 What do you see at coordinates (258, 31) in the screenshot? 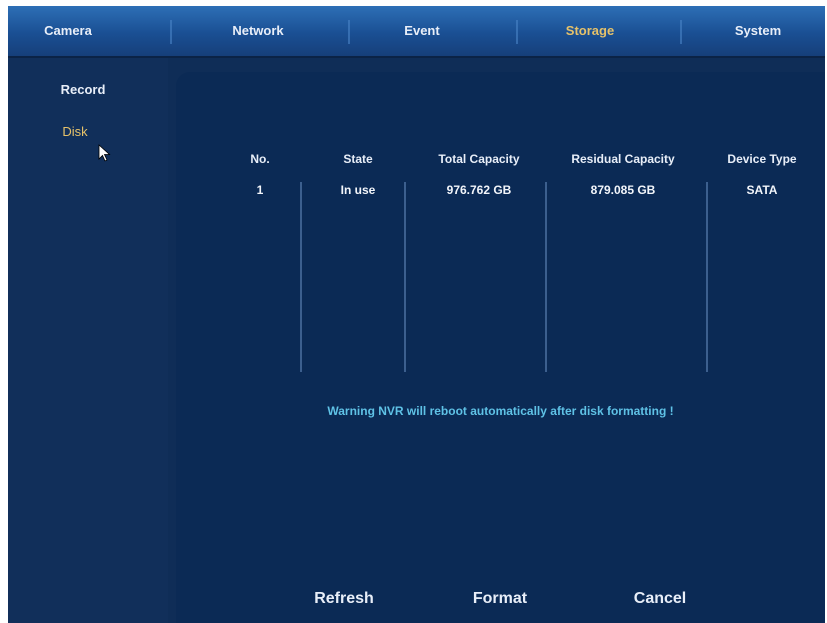
I see `tab-network: Network` at bounding box center [258, 31].